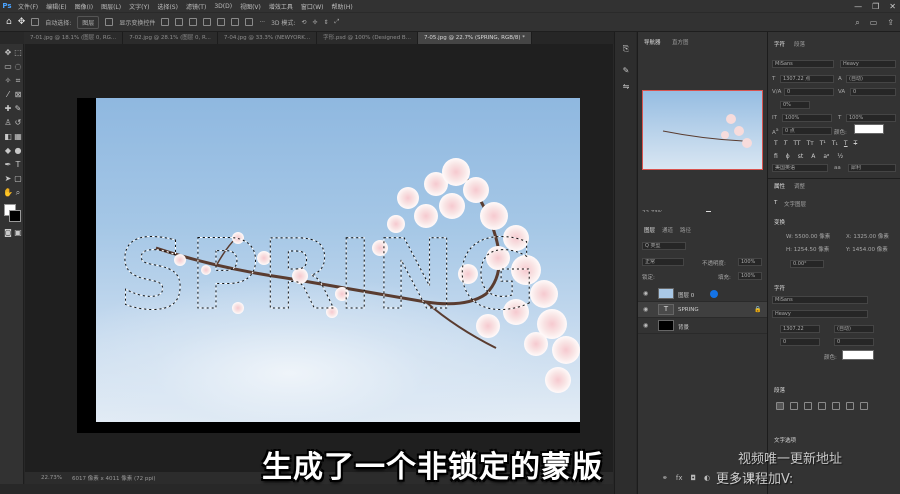  Describe the element at coordinates (872, 168) in the screenshot. I see `anti-alias-select: 犀利` at that location.